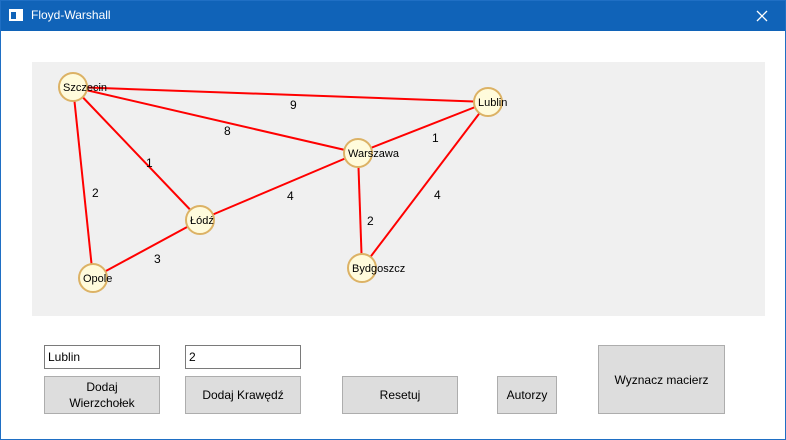  What do you see at coordinates (16, 15) in the screenshot?
I see `window-app-icon` at bounding box center [16, 15].